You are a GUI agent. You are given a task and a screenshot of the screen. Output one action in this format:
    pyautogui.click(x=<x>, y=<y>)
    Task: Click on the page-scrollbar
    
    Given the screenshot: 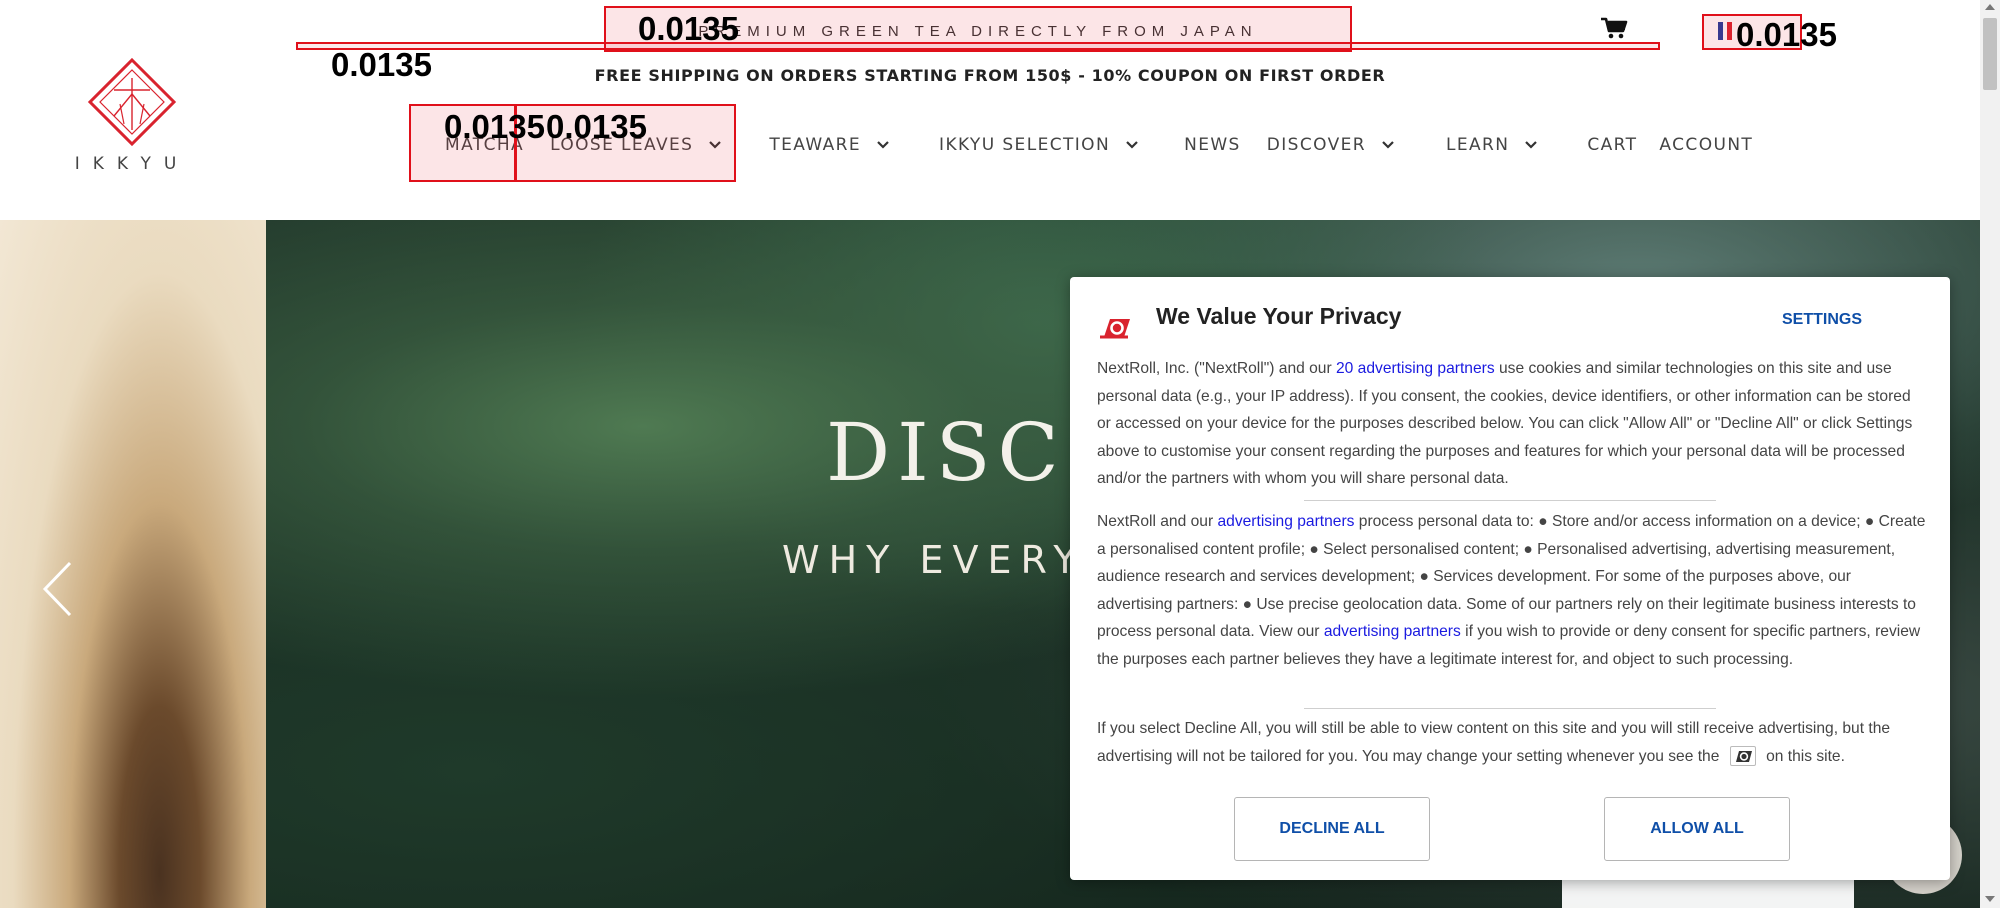 What is the action you would take?
    pyautogui.click(x=1990, y=454)
    